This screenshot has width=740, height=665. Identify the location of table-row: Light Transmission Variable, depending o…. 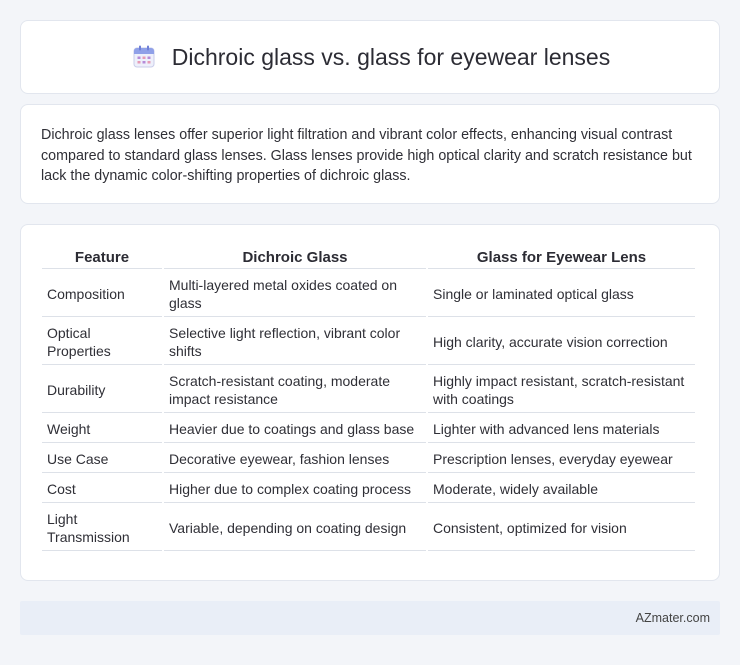
(368, 528).